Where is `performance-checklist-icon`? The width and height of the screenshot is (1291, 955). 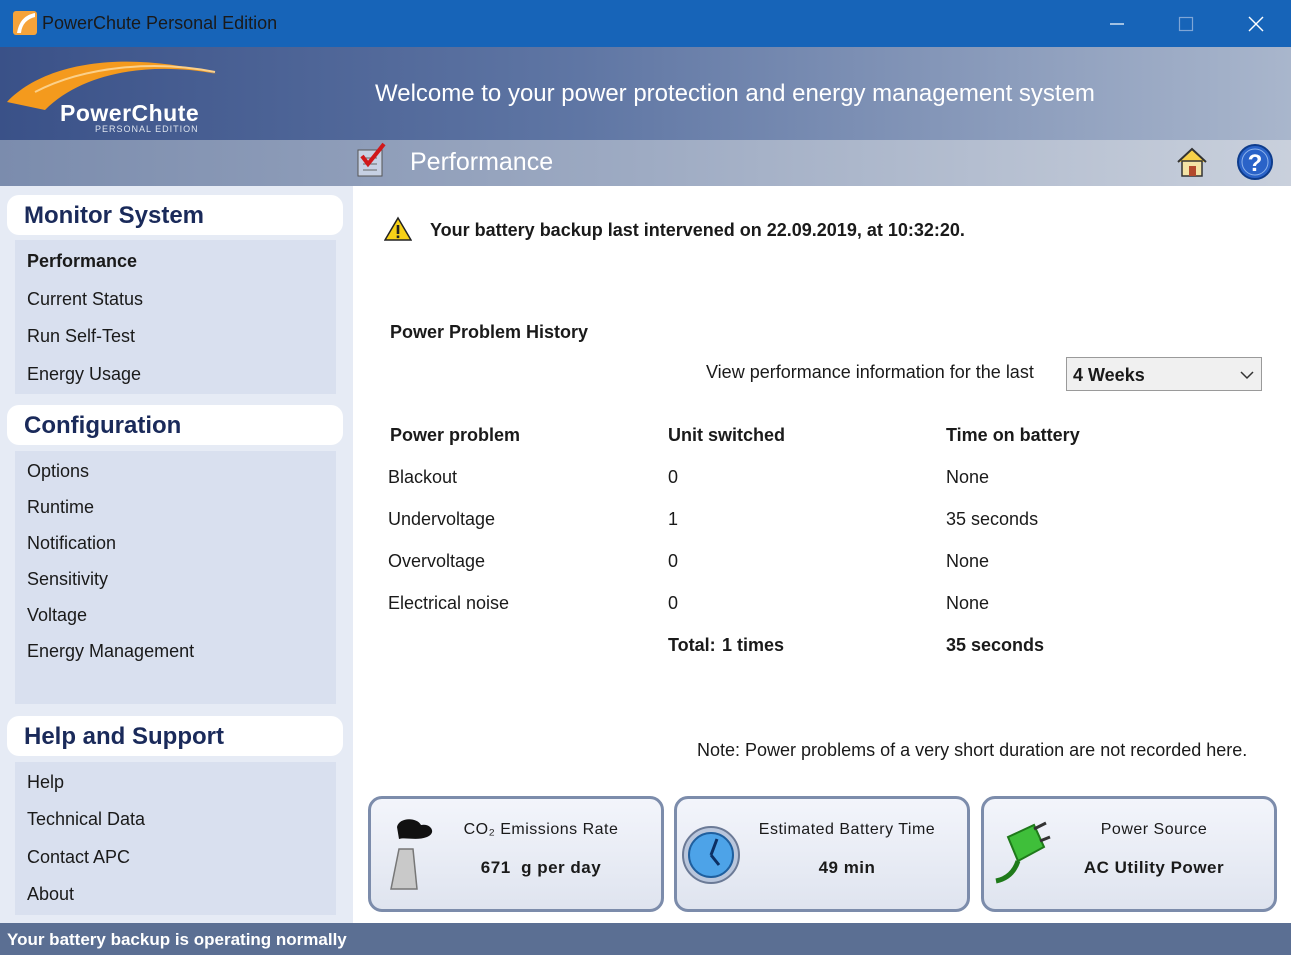 performance-checklist-icon is located at coordinates (371, 159).